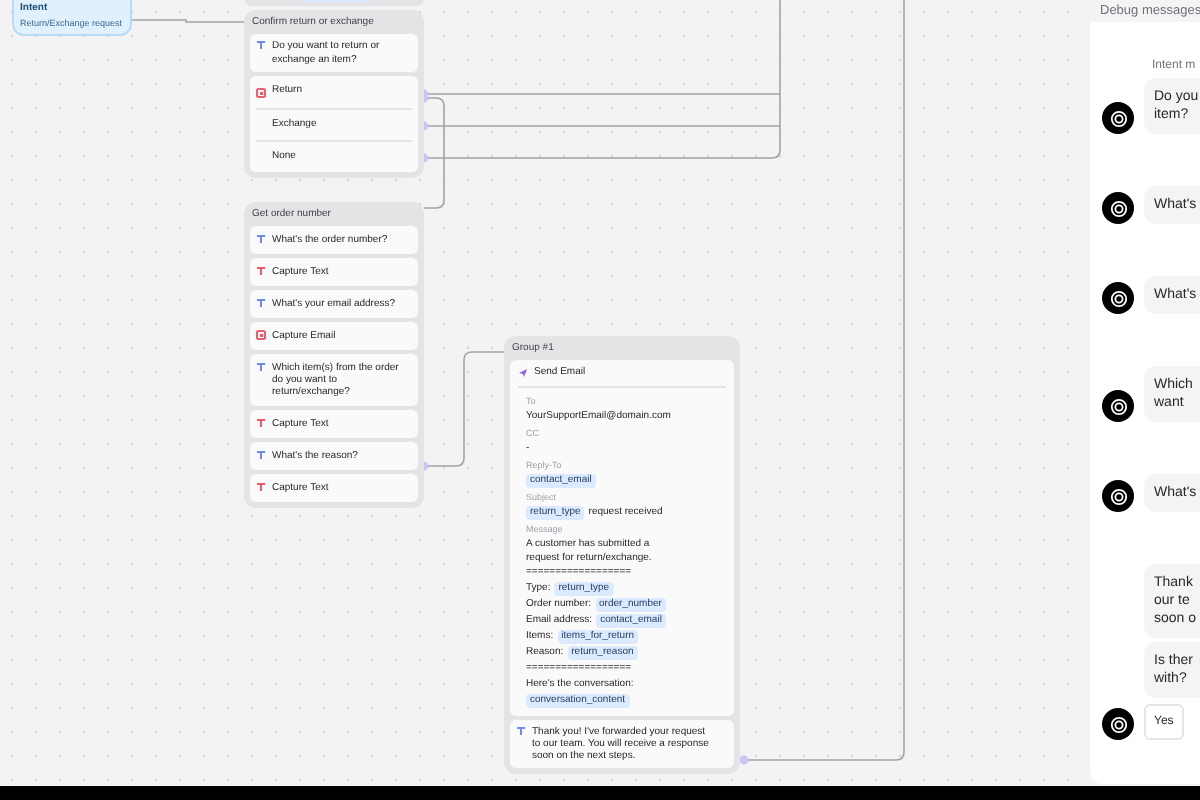  I want to click on send-icon, so click(523, 373).